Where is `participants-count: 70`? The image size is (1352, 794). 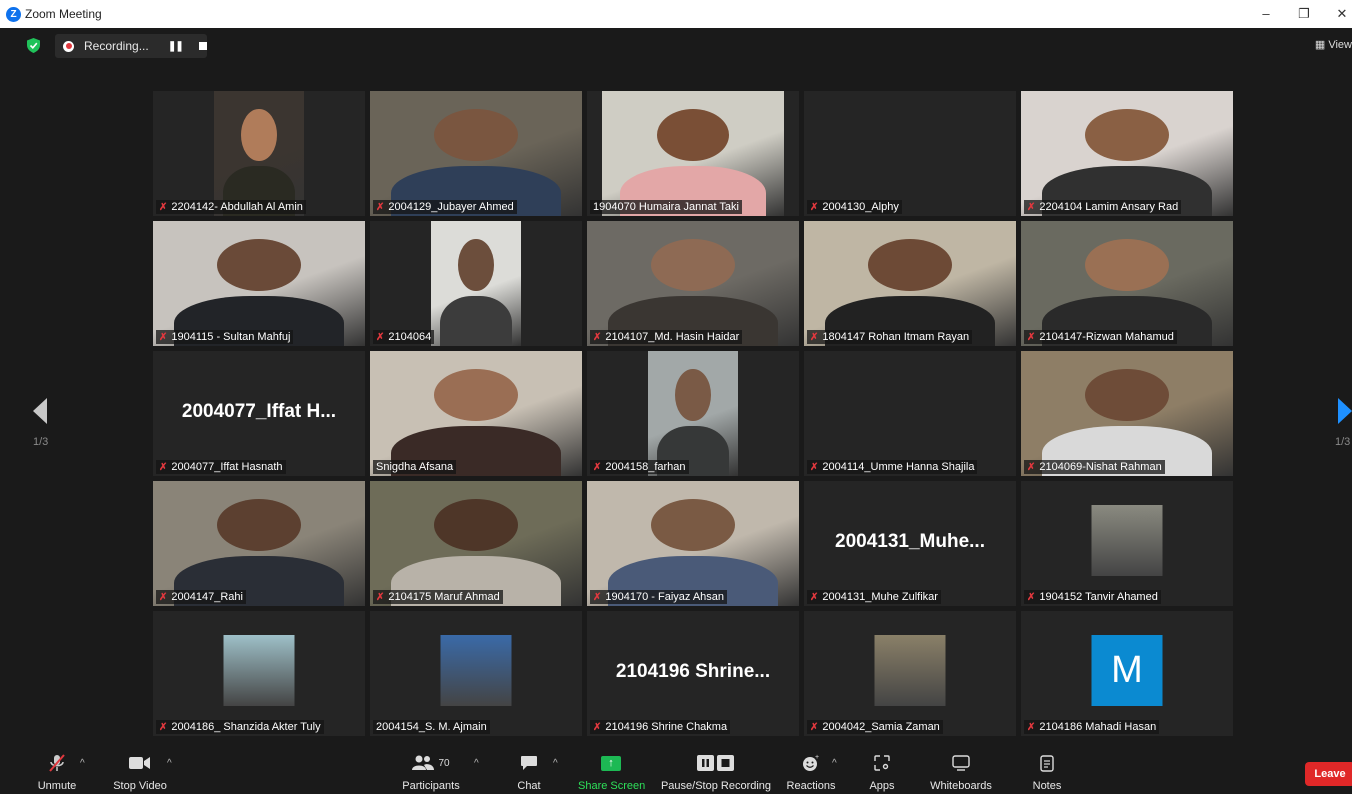
participants-count: 70 is located at coordinates (444, 763).